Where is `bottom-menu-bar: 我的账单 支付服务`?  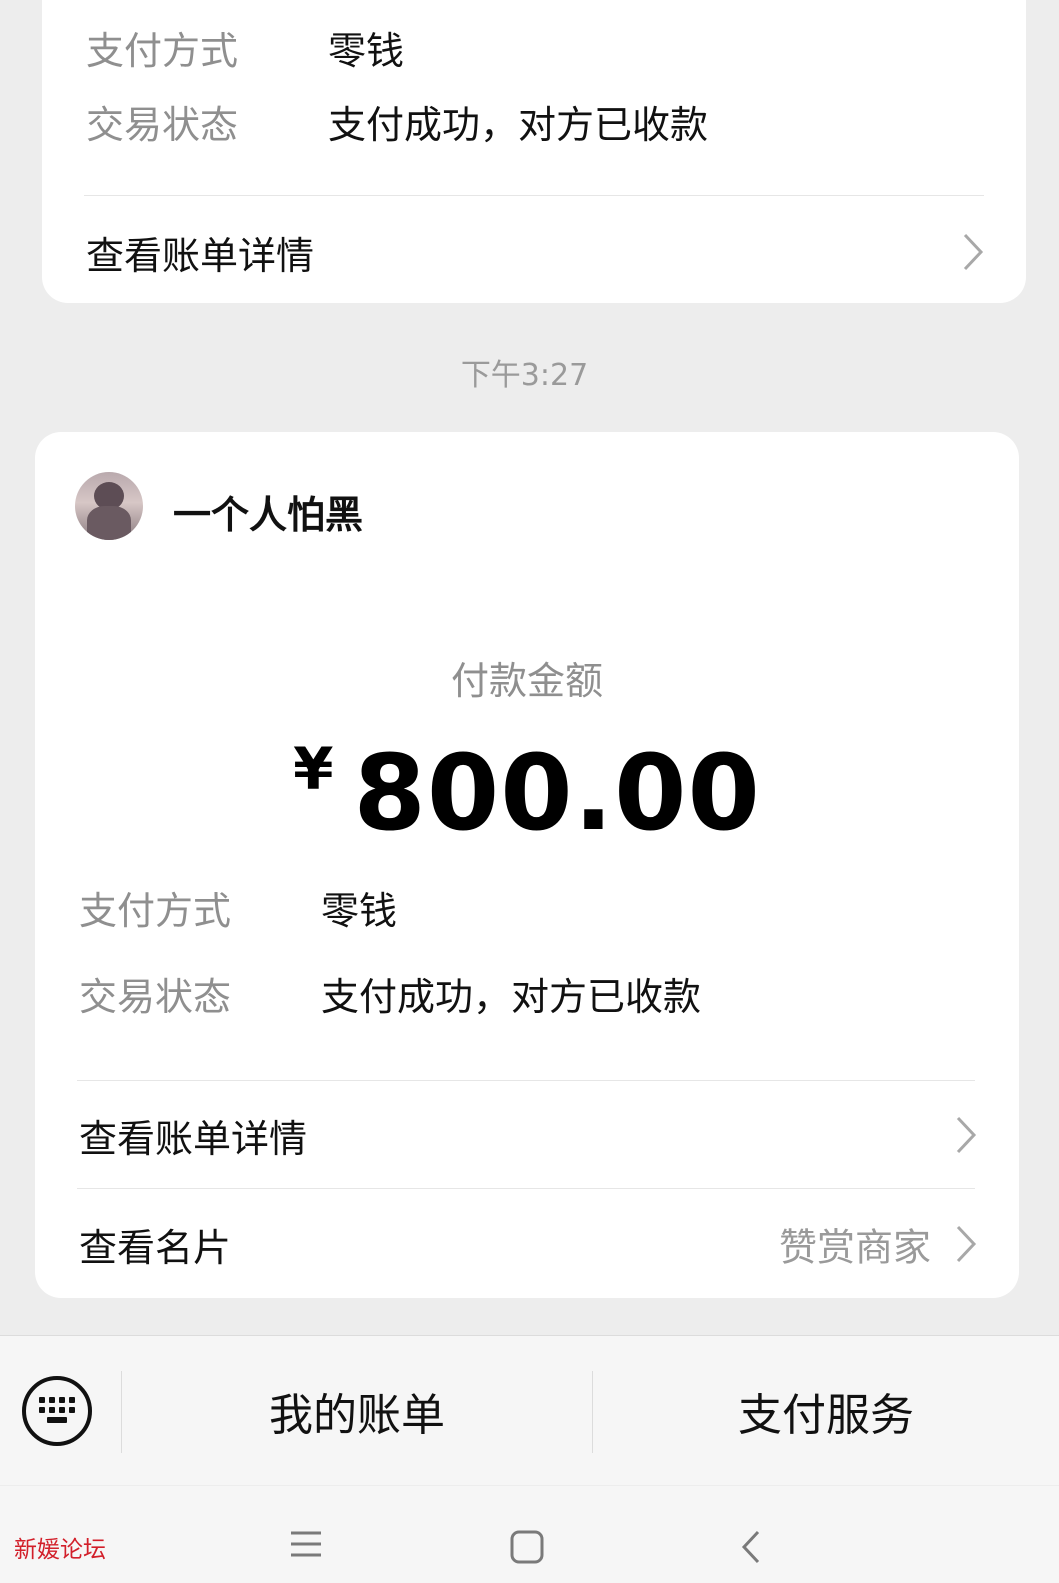 bottom-menu-bar: 我的账单 支付服务 is located at coordinates (529, 1410).